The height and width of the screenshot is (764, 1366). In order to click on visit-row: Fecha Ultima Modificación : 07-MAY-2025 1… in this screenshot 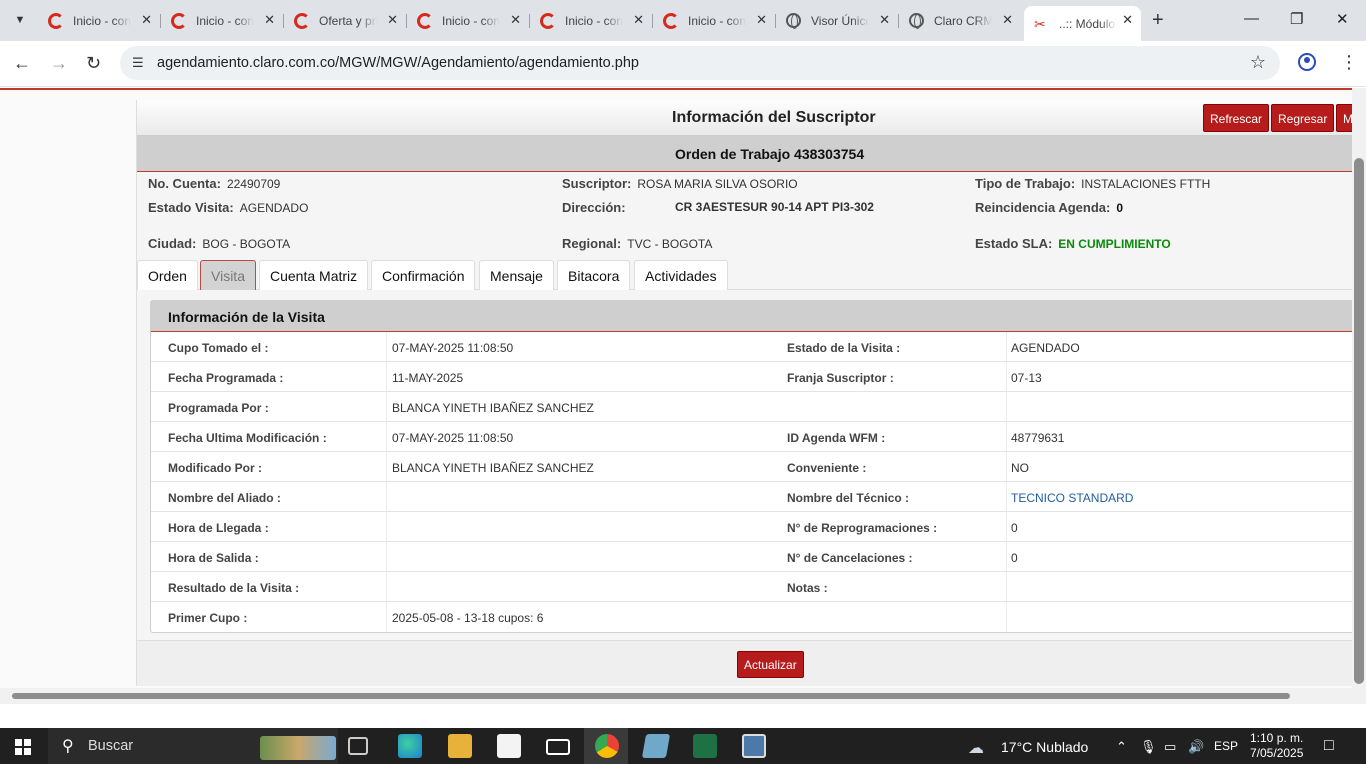, I will do `click(751, 437)`.